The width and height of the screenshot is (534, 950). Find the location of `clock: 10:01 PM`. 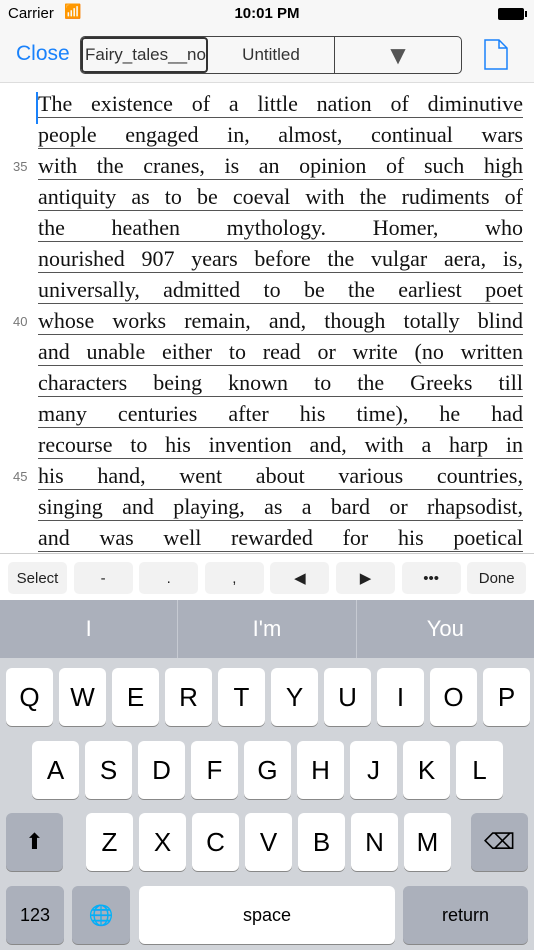

clock: 10:01 PM is located at coordinates (267, 13).